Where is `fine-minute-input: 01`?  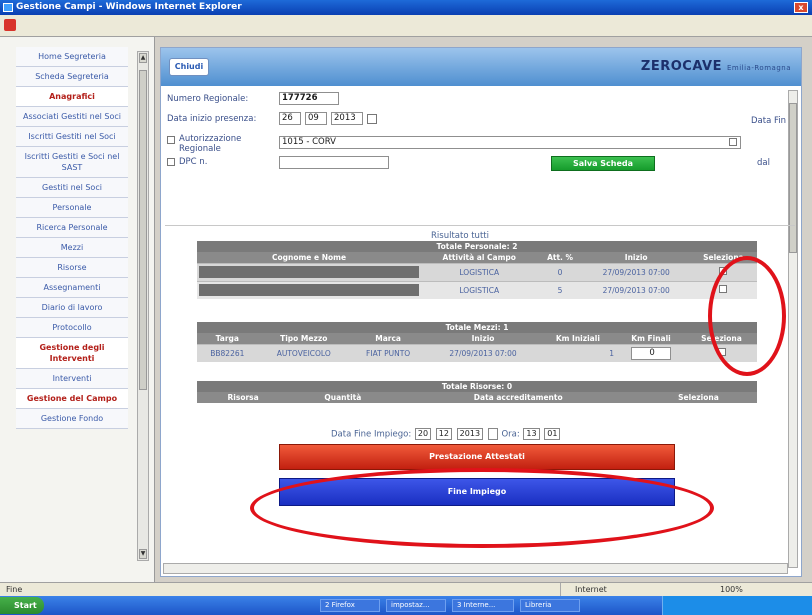
fine-minute-input: 01 is located at coordinates (552, 434).